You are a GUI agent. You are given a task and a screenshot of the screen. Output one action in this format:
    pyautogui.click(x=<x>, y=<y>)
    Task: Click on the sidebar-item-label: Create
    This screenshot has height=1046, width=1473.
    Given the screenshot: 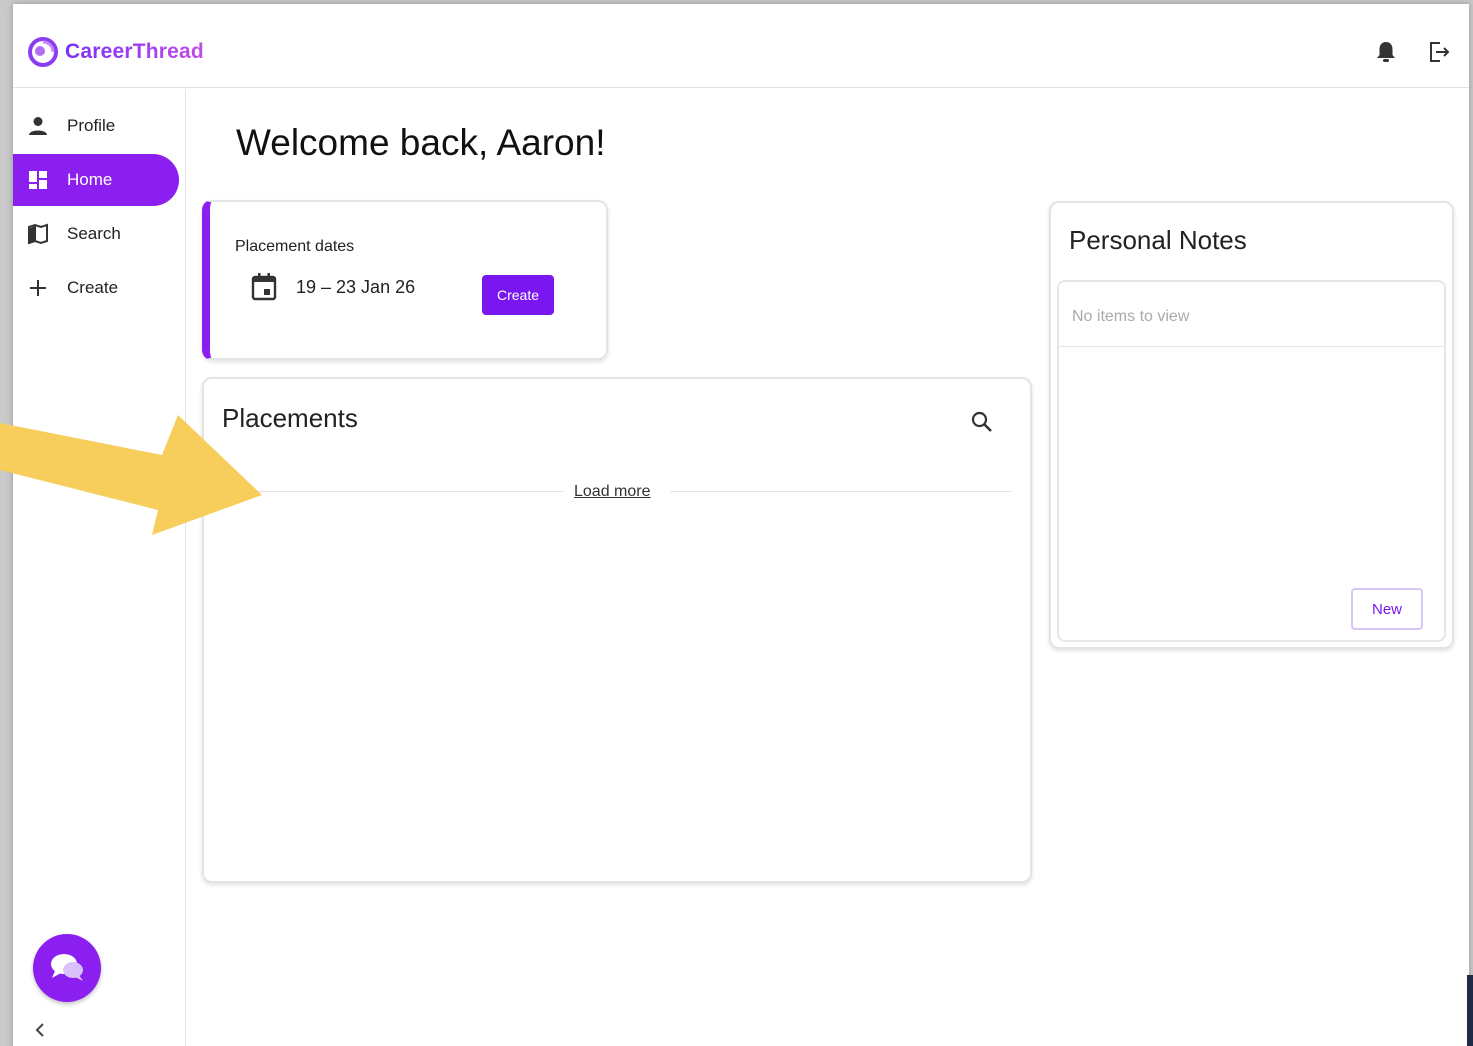 What is the action you would take?
    pyautogui.click(x=93, y=287)
    